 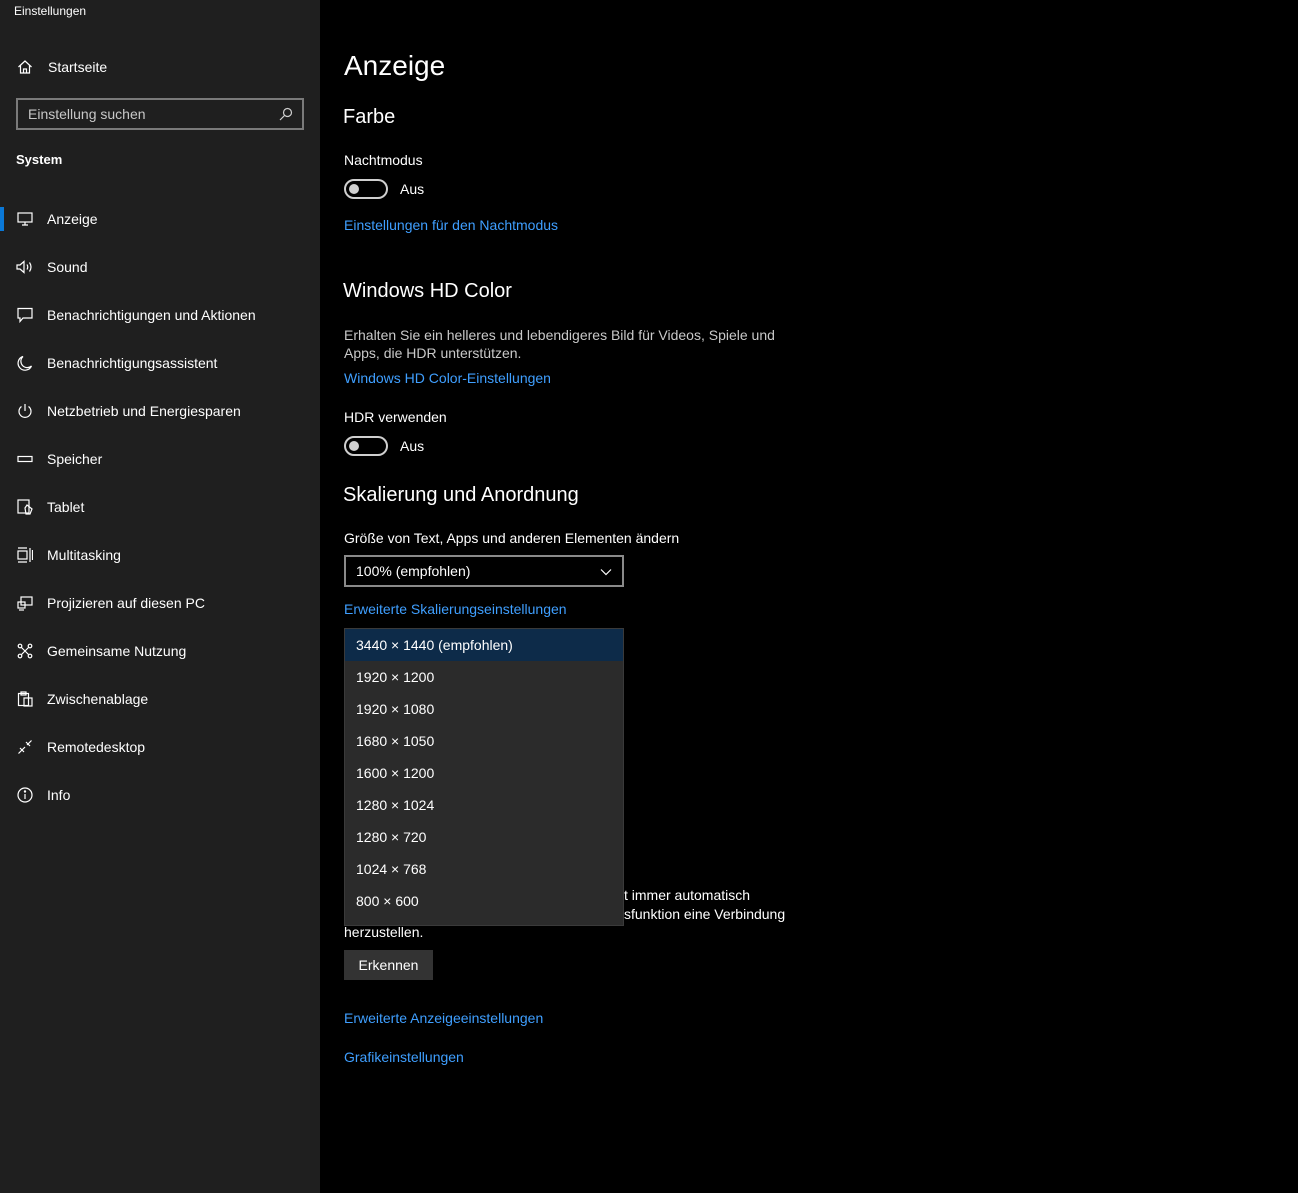 What do you see at coordinates (413, 571) in the screenshot?
I see `scale-select-value: 100% (empfohlen)` at bounding box center [413, 571].